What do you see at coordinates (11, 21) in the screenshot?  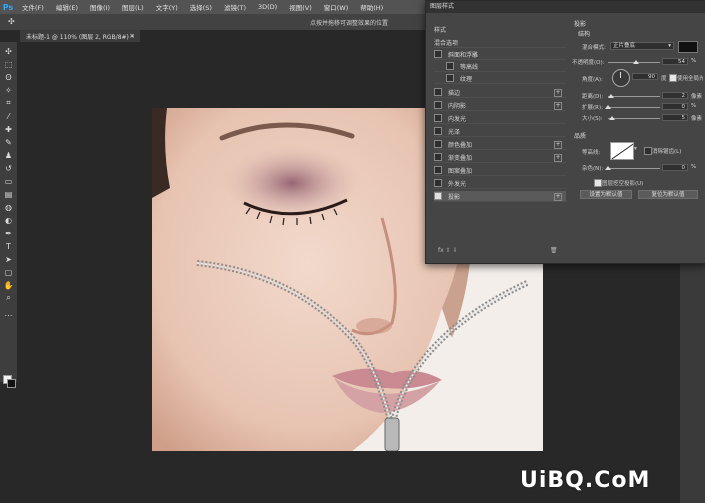 I see `move-tool-icon: ✣` at bounding box center [11, 21].